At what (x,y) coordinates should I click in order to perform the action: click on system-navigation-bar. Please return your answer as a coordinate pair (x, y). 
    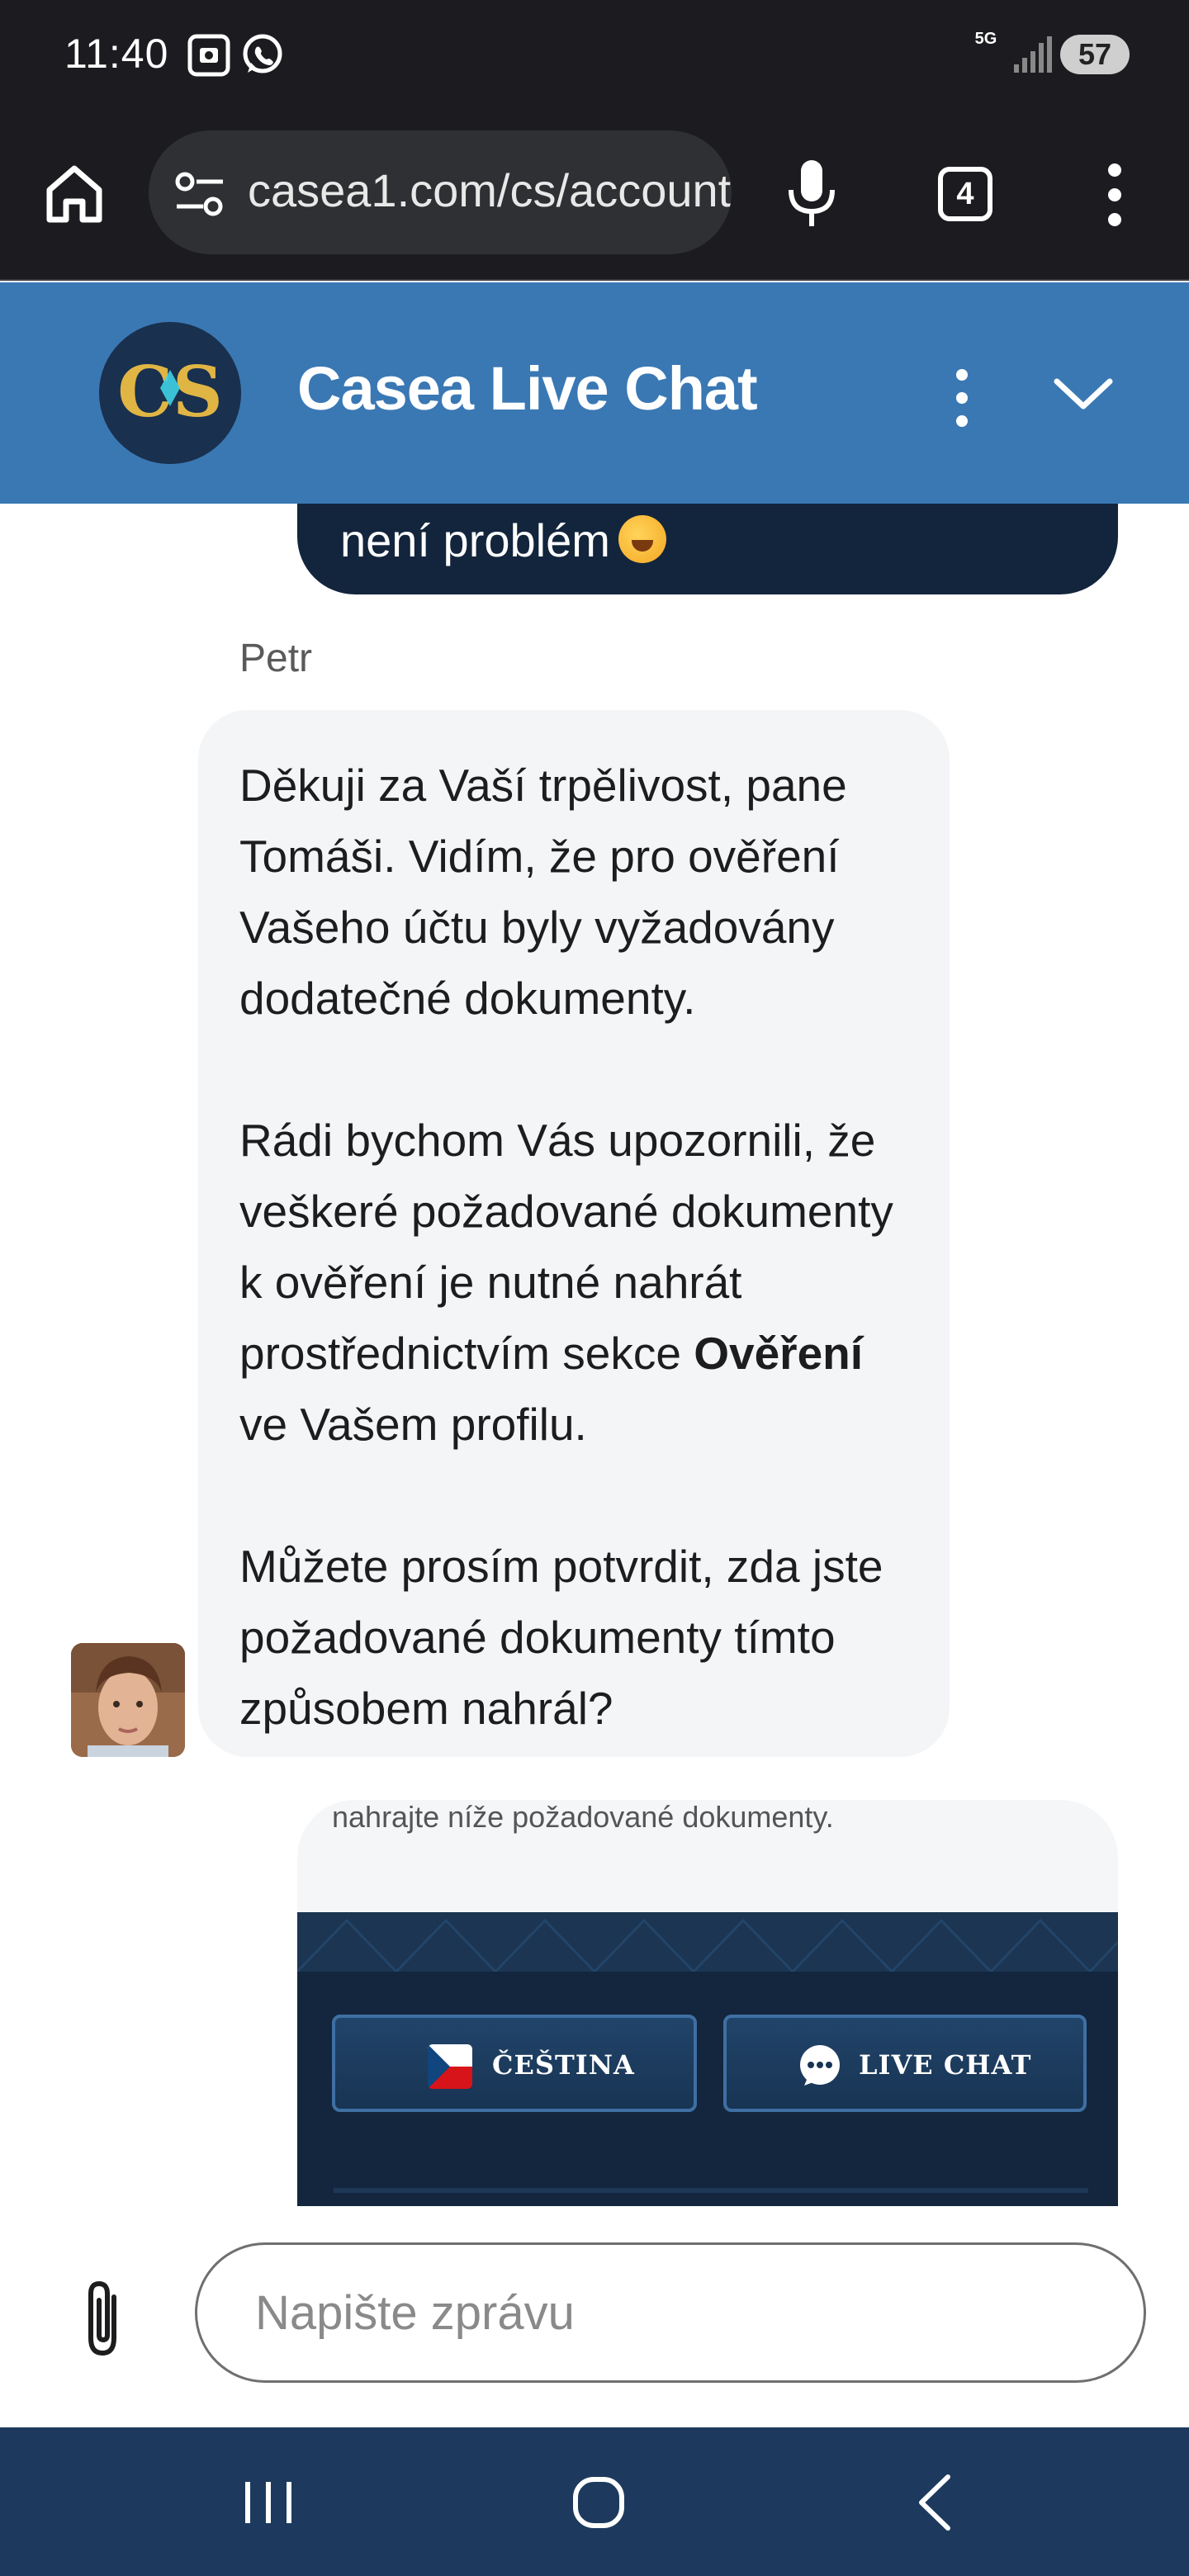
    Looking at the image, I should click on (594, 2501).